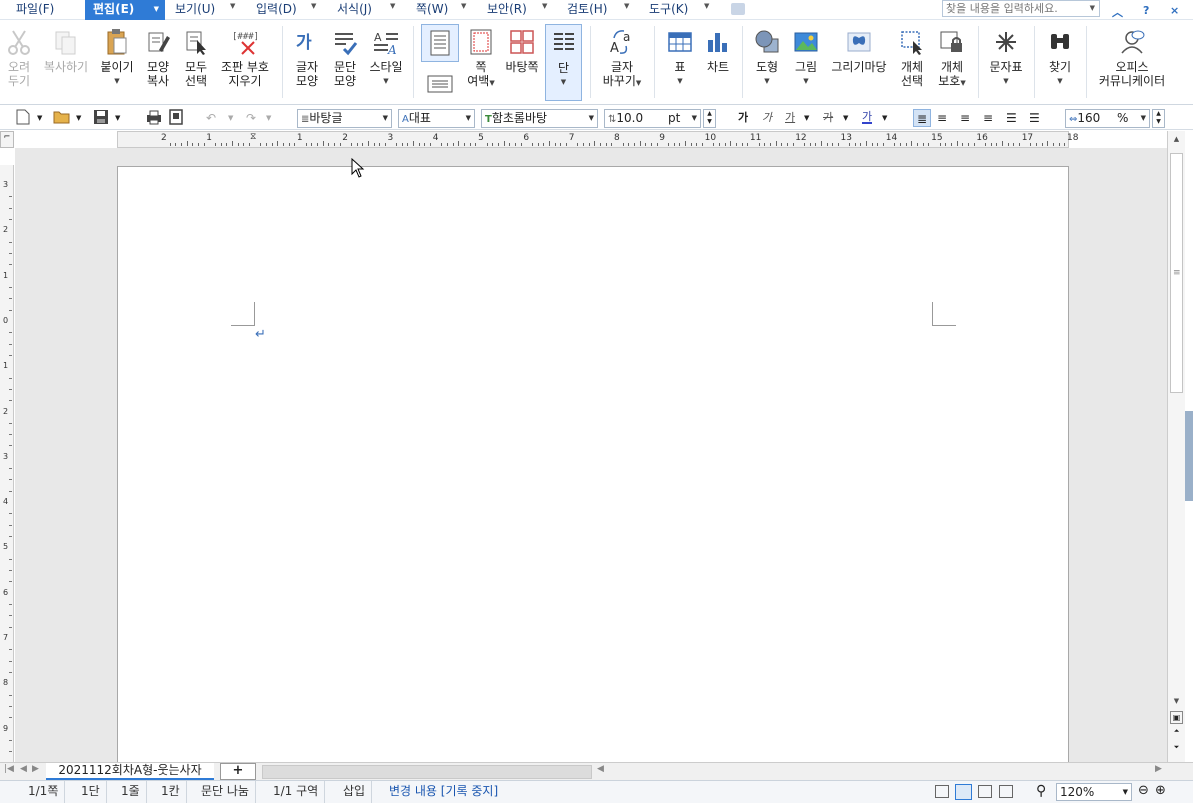 The width and height of the screenshot is (1193, 803). Describe the element at coordinates (652, 118) in the screenshot. I see `font-size-select: ⇅10.0 pt ▼` at that location.